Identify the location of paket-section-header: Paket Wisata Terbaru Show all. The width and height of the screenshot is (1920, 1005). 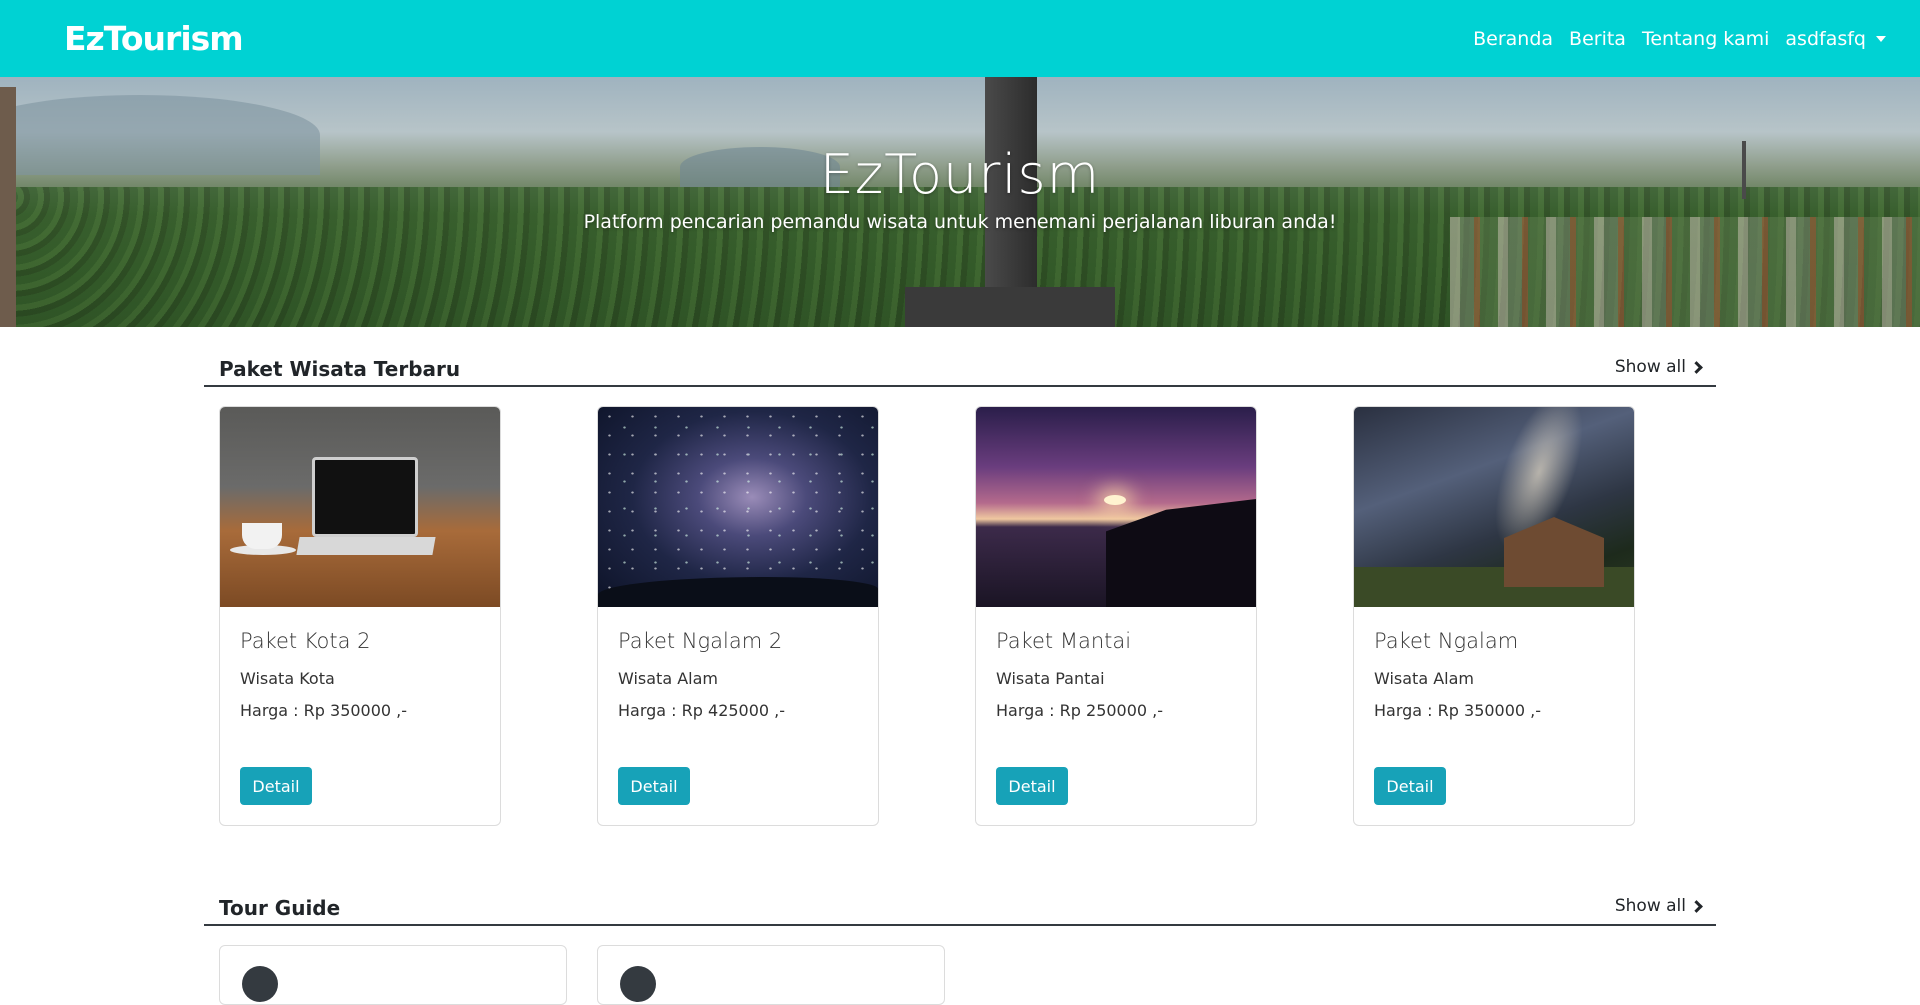
(960, 372).